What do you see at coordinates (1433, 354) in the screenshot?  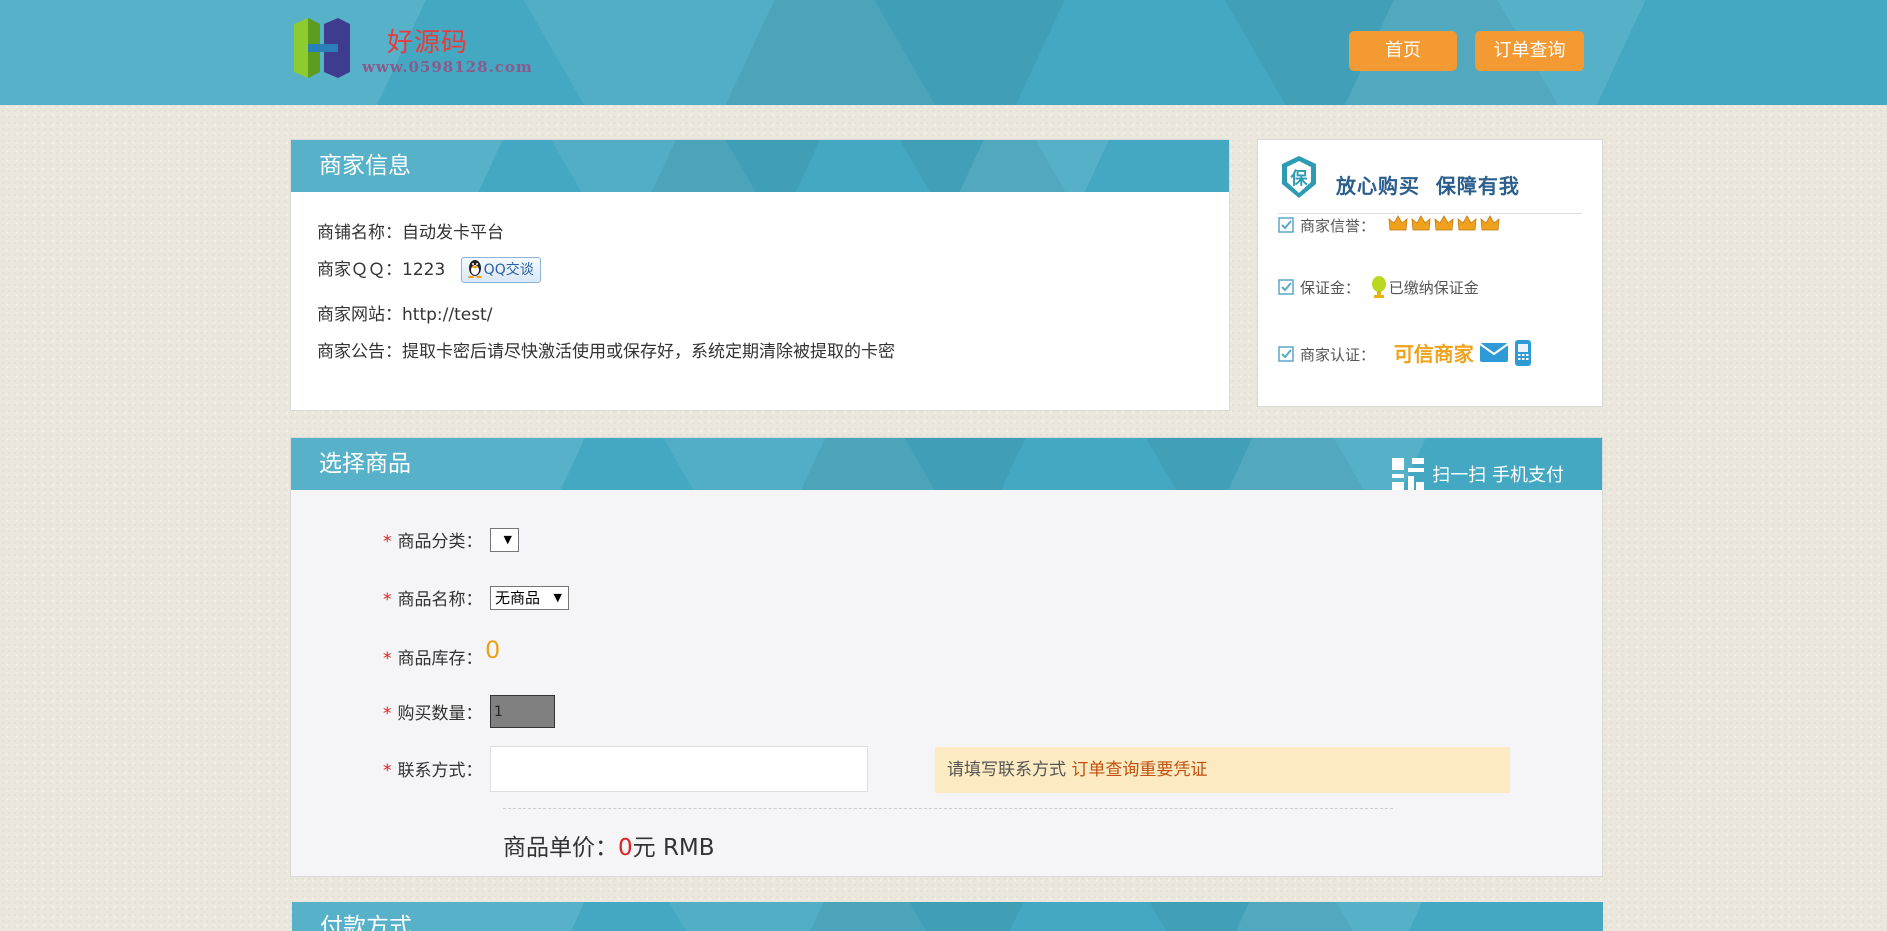 I see `certify-value: 可信商家` at bounding box center [1433, 354].